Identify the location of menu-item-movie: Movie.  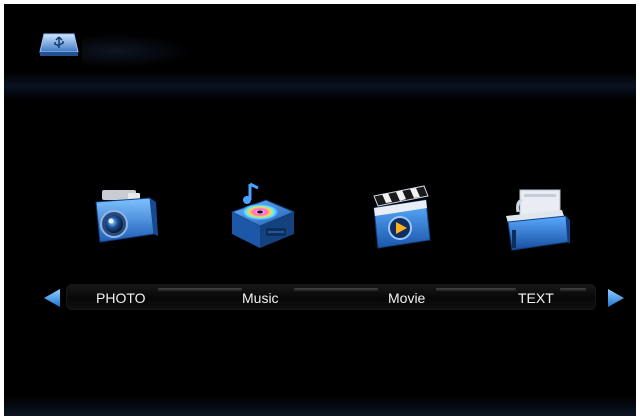
(458, 296).